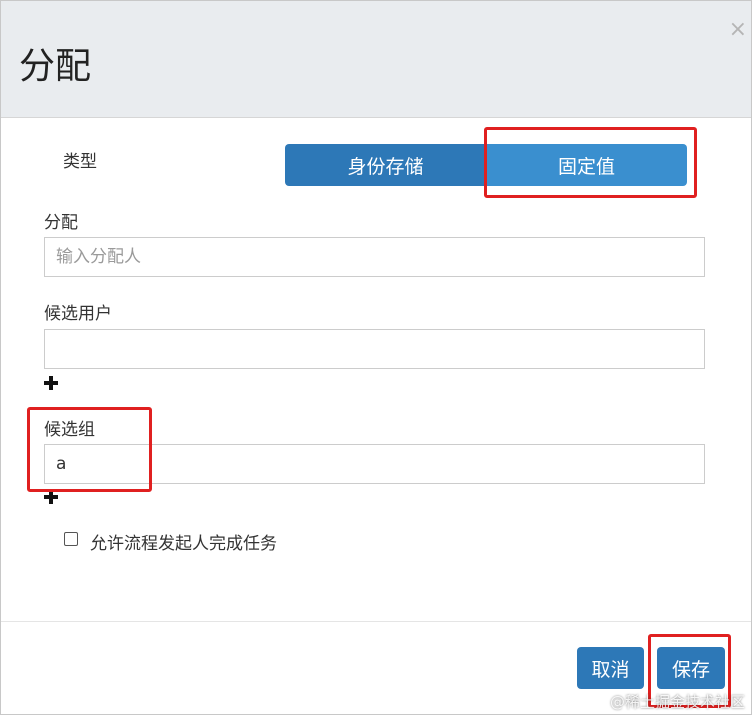 The image size is (752, 715). I want to click on allow-initiator-label: 允许流程发起人完成任务, so click(183, 544).